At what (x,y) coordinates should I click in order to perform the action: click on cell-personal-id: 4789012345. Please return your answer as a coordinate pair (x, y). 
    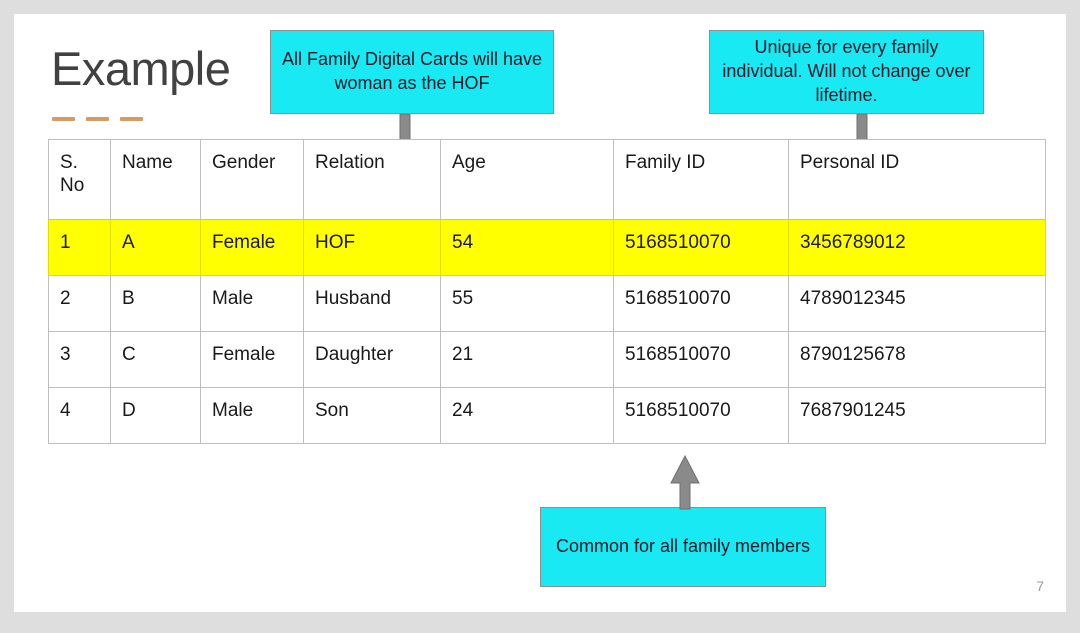
    Looking at the image, I should click on (917, 303).